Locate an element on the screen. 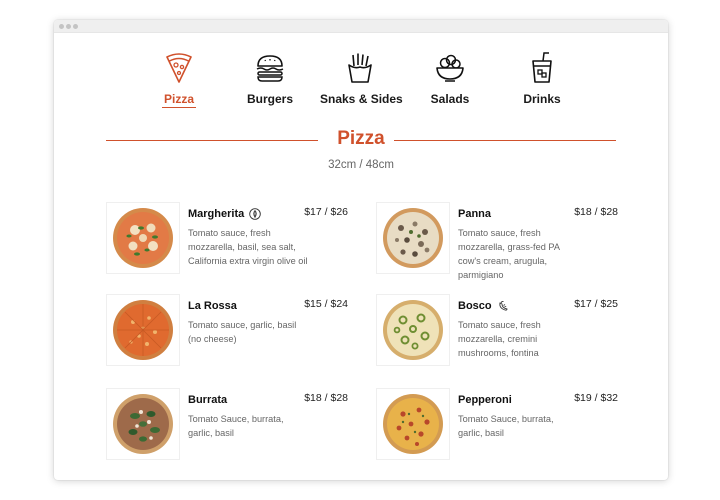  fries-icon is located at coordinates (360, 68).